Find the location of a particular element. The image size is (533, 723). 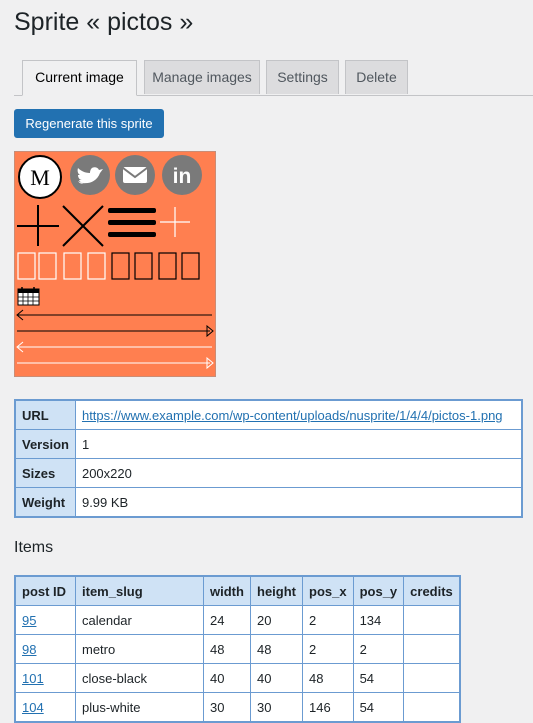

page-title: Sprite « pictos » is located at coordinates (104, 22).